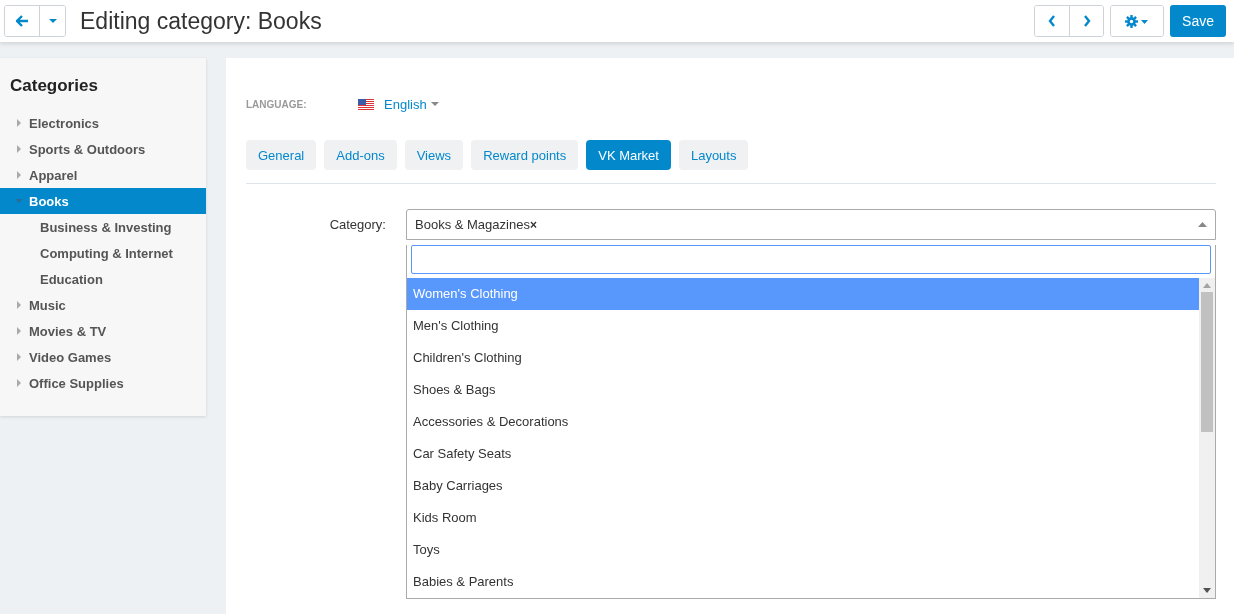 The image size is (1234, 614). What do you see at coordinates (103, 383) in the screenshot?
I see `category-item: Office Supplies` at bounding box center [103, 383].